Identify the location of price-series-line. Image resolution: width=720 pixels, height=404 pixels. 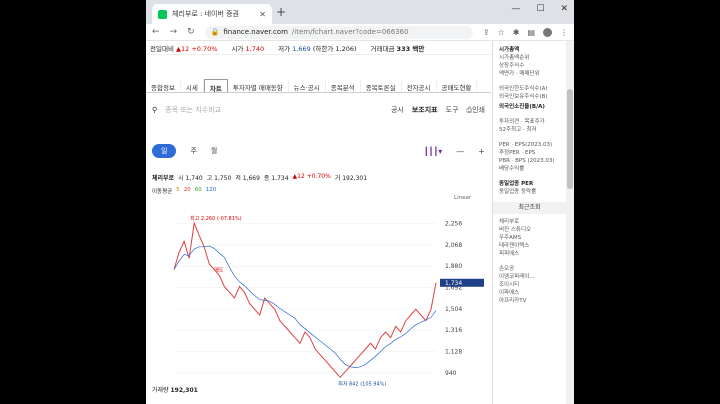
(305, 300).